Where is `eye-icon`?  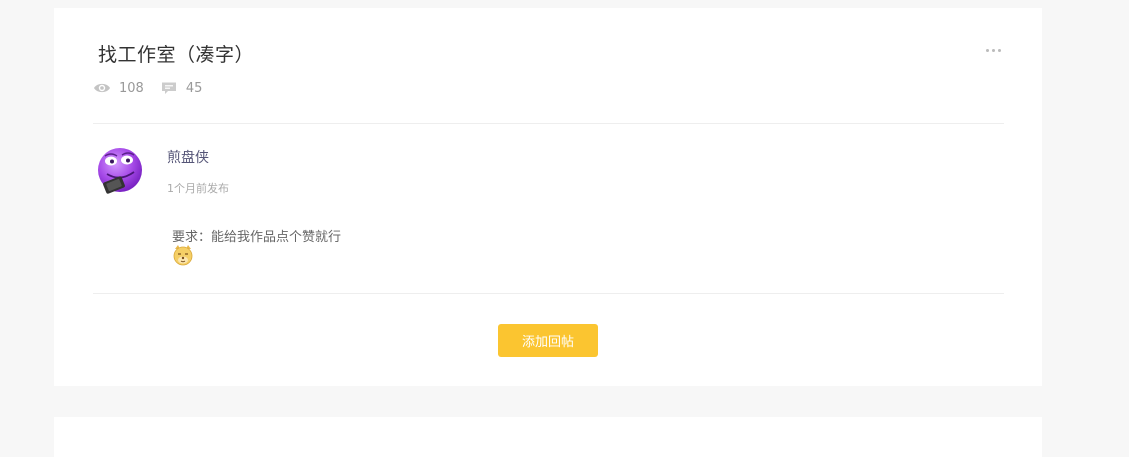 eye-icon is located at coordinates (102, 88).